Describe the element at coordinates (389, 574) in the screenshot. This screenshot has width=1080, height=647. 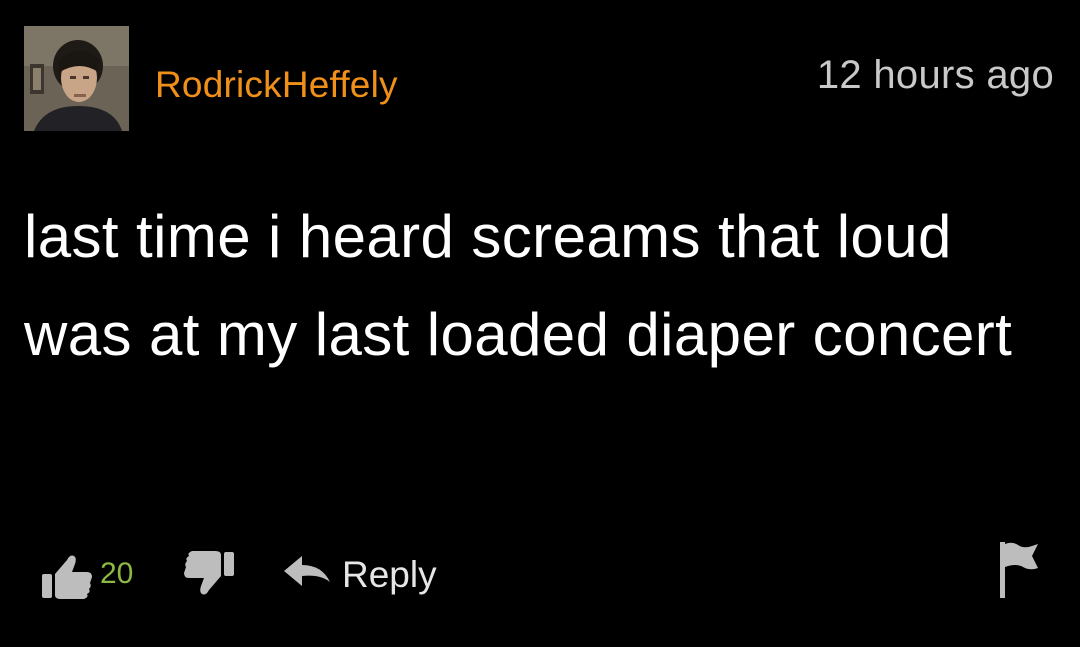
I see `reply-label: Reply` at that location.